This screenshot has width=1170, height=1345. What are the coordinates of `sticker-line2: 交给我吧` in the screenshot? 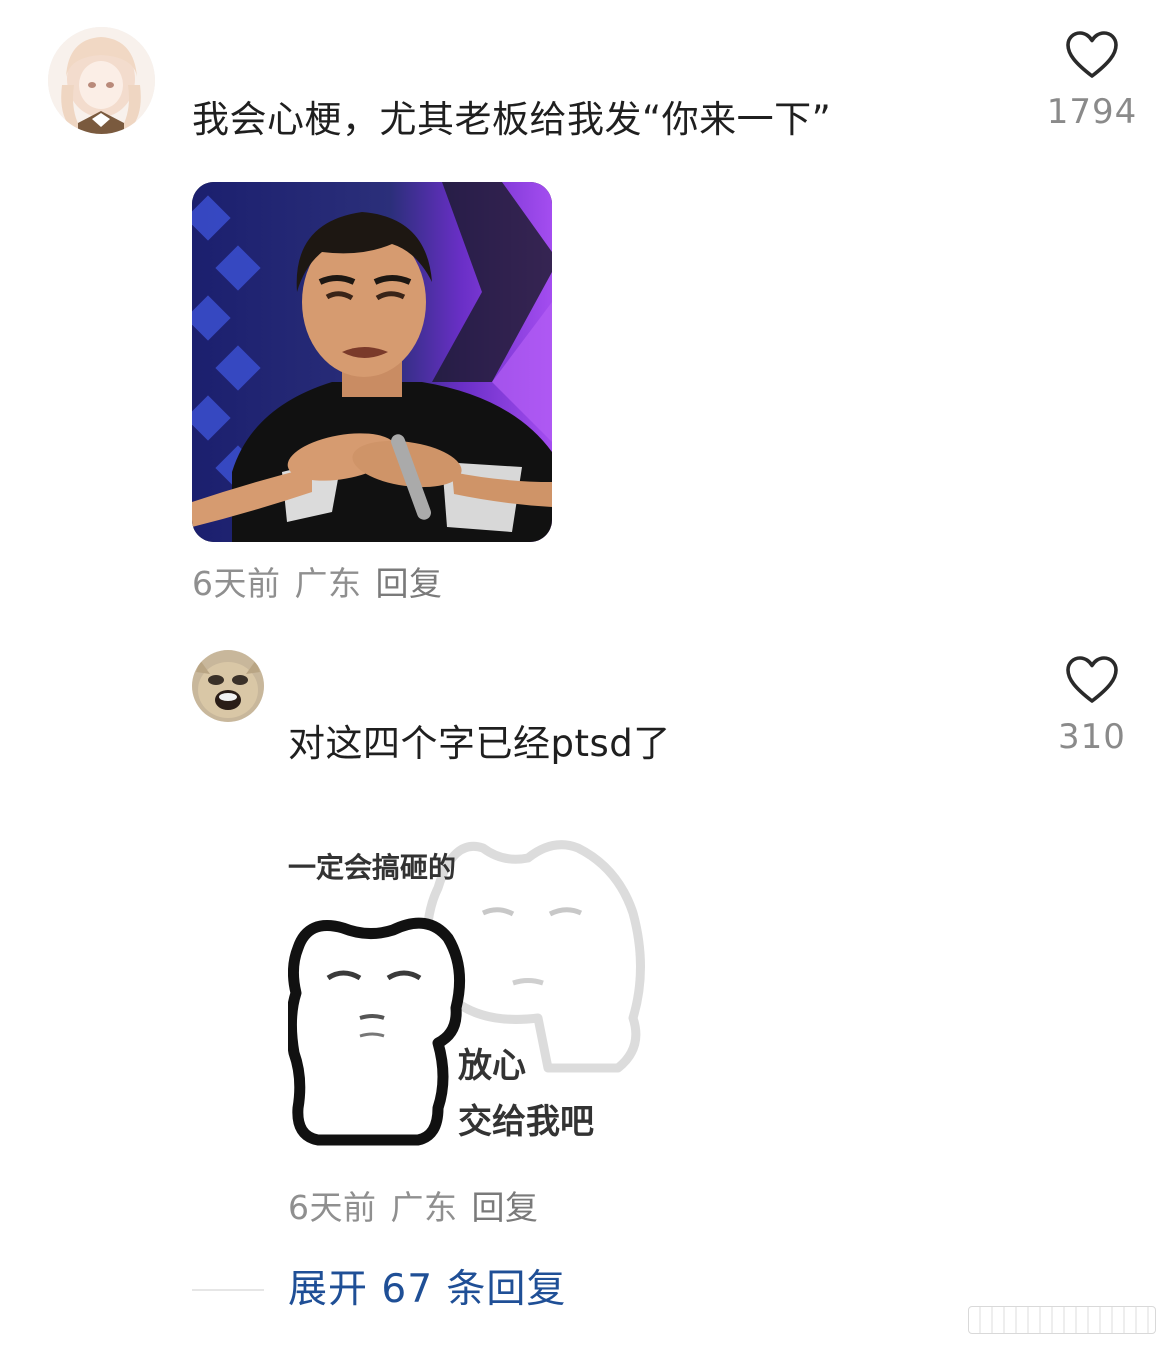 It's located at (526, 1122).